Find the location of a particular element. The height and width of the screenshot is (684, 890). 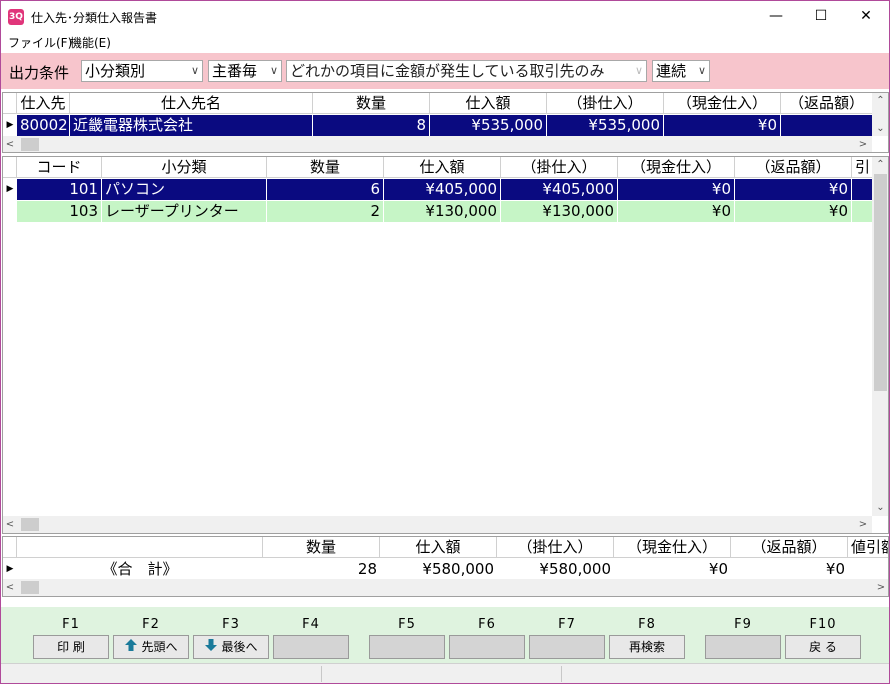

cell-quantity: 8 is located at coordinates (371, 125).